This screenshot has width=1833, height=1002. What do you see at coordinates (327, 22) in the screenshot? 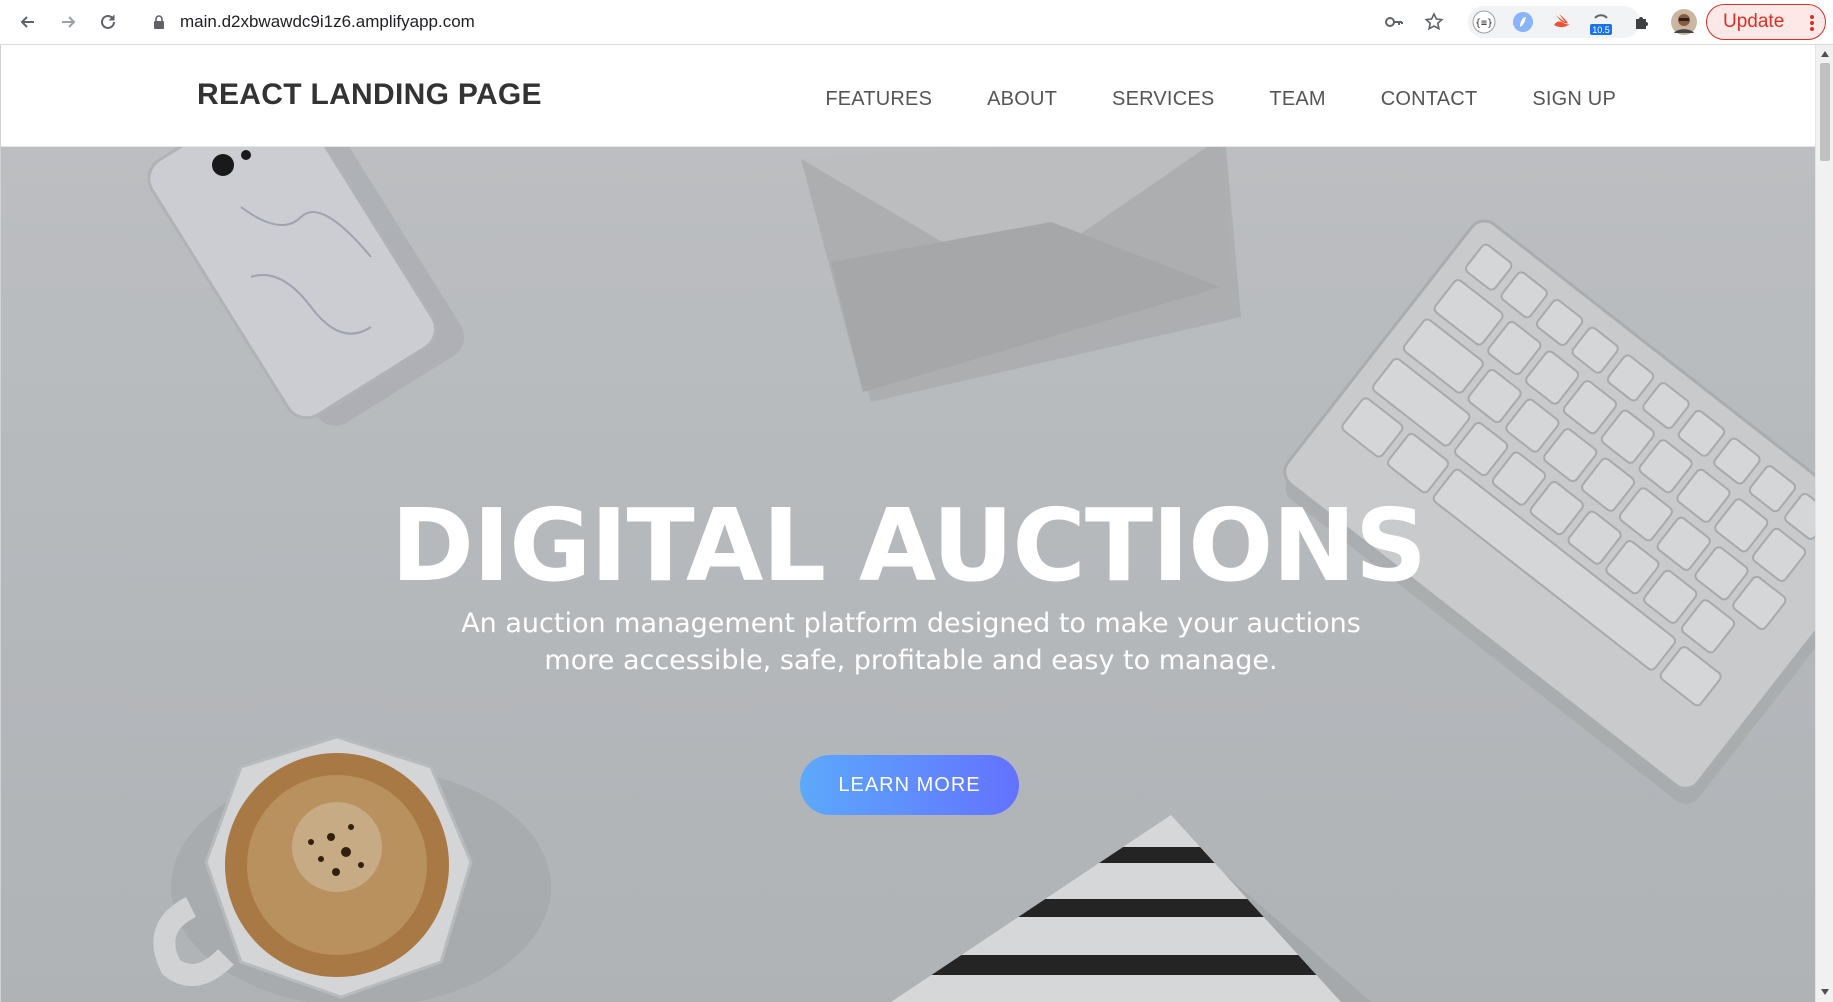
I see `url-text: main.d2xbwawdc9i1z6.amplifyapp.com` at bounding box center [327, 22].